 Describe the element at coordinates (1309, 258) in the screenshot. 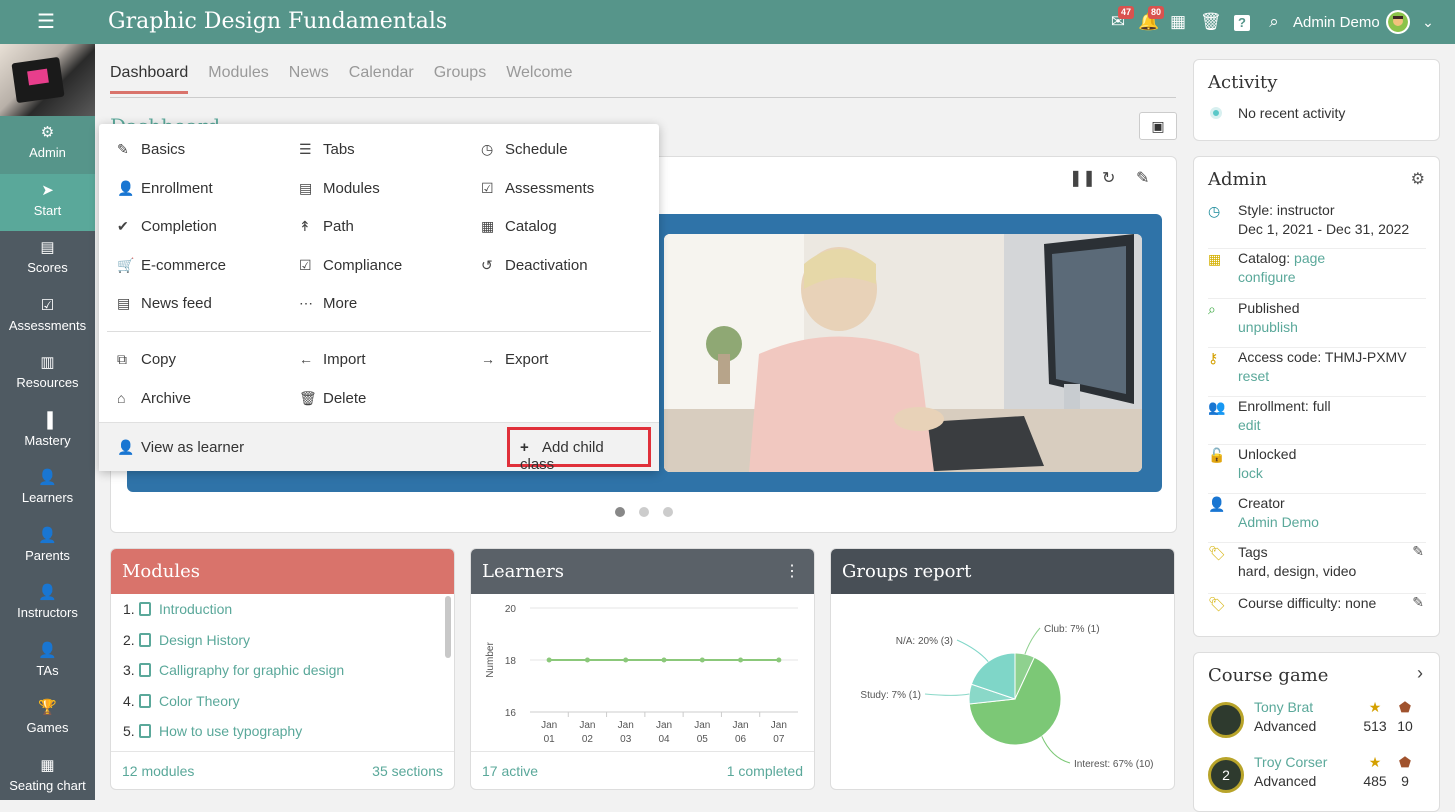

I see `admin-row-link: page` at that location.